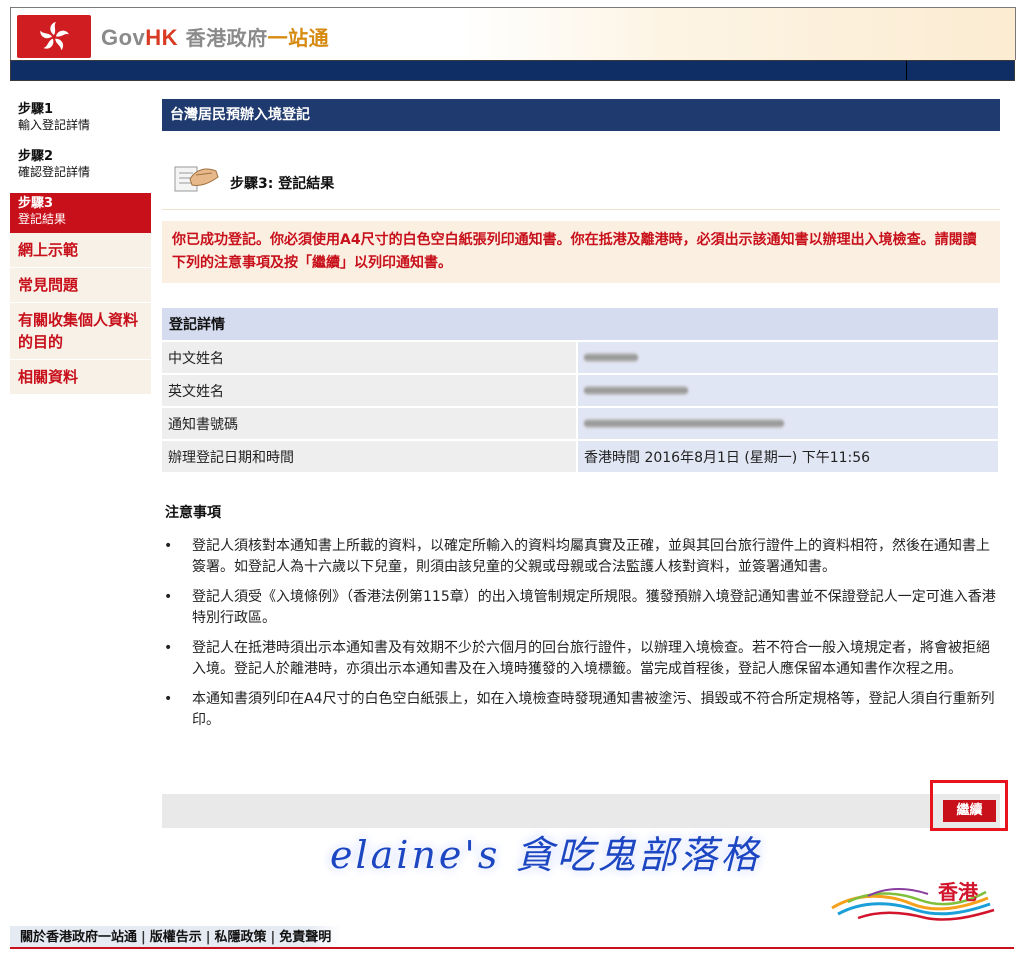  I want to click on row-value-english-name, so click(787, 390).